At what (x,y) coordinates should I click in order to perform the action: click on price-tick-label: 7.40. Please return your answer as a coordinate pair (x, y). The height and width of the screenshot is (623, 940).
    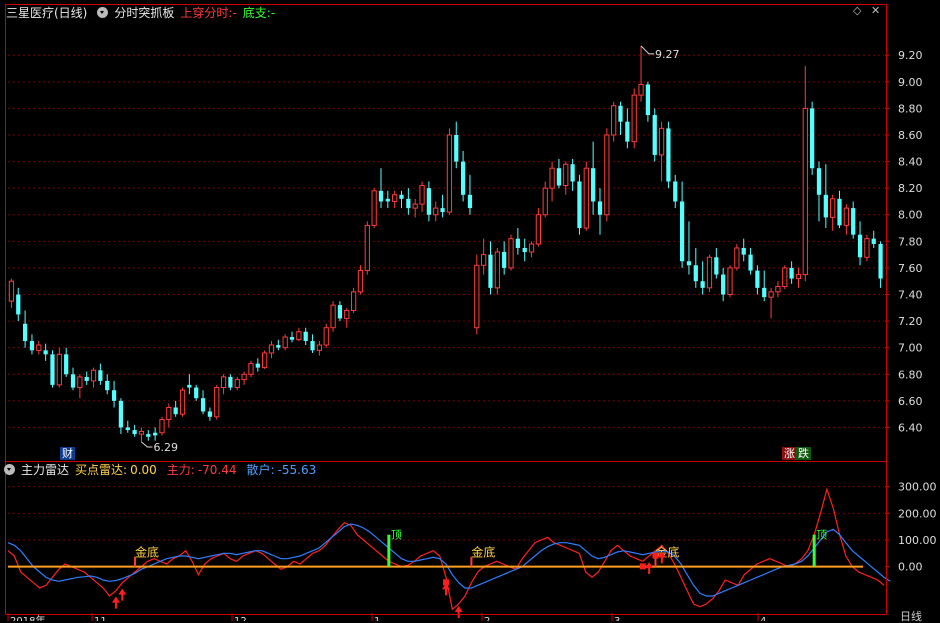
    Looking at the image, I should click on (910, 295).